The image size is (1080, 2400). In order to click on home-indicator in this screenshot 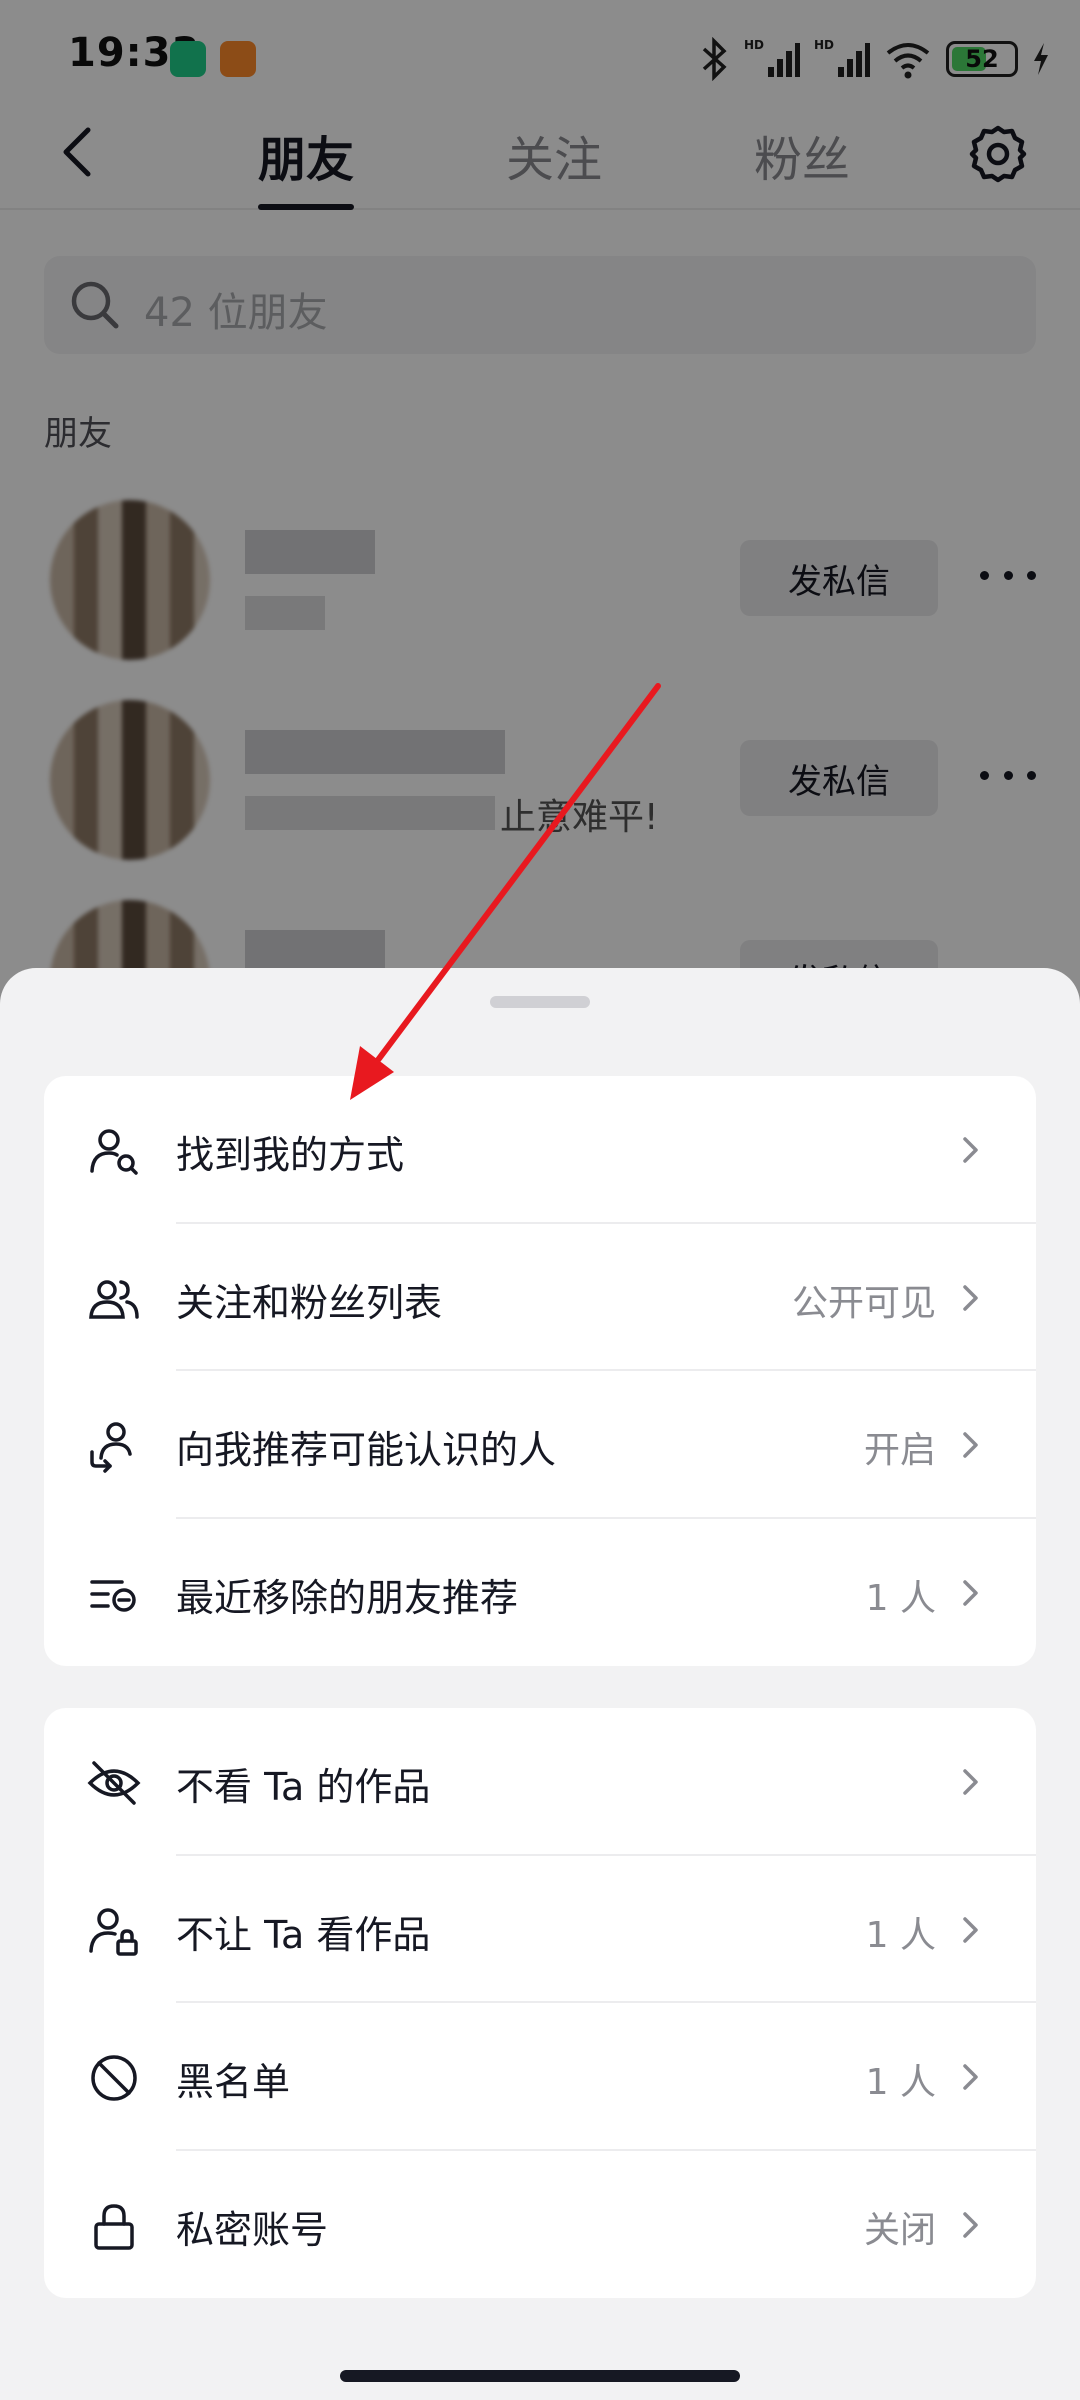, I will do `click(540, 2376)`.